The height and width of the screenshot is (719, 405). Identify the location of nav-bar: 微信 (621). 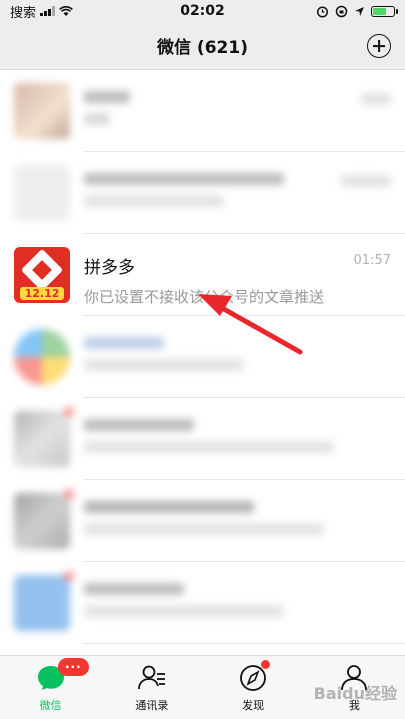
(202, 46).